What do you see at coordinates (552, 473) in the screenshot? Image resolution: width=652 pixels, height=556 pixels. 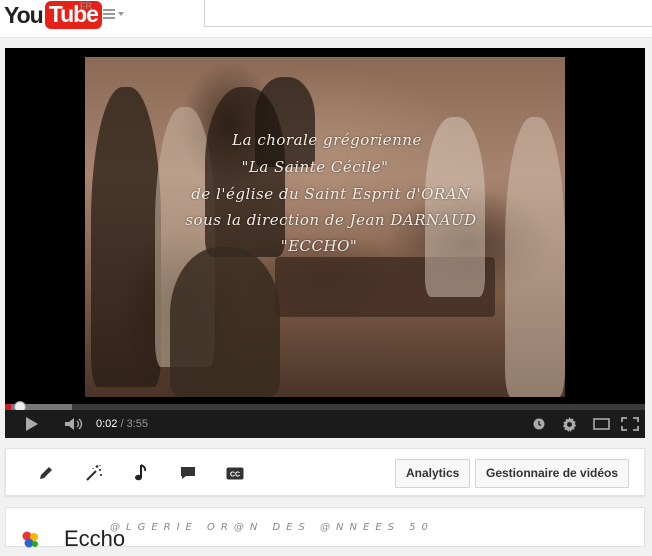 I see `video-manager-button: Gestionnaire de vidéos` at bounding box center [552, 473].